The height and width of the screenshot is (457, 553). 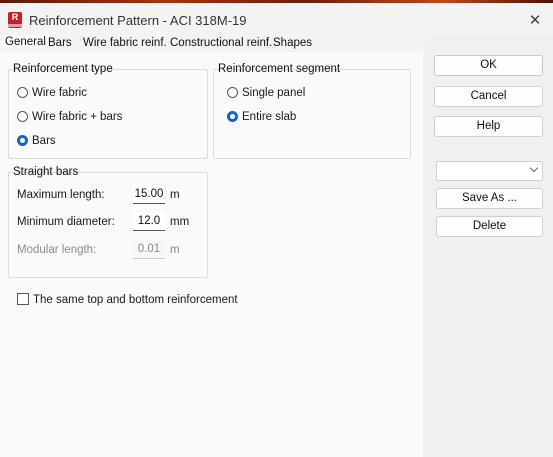 What do you see at coordinates (489, 226) in the screenshot?
I see `delete-button: Delete` at bounding box center [489, 226].